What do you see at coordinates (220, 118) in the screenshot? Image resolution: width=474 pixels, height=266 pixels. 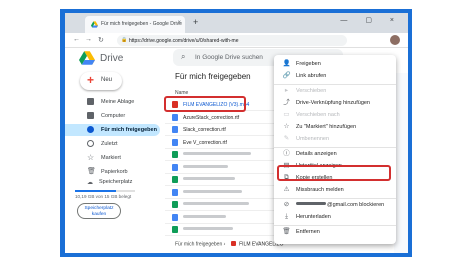 I see `file-row: AzureStack_correction.rtf` at bounding box center [220, 118].